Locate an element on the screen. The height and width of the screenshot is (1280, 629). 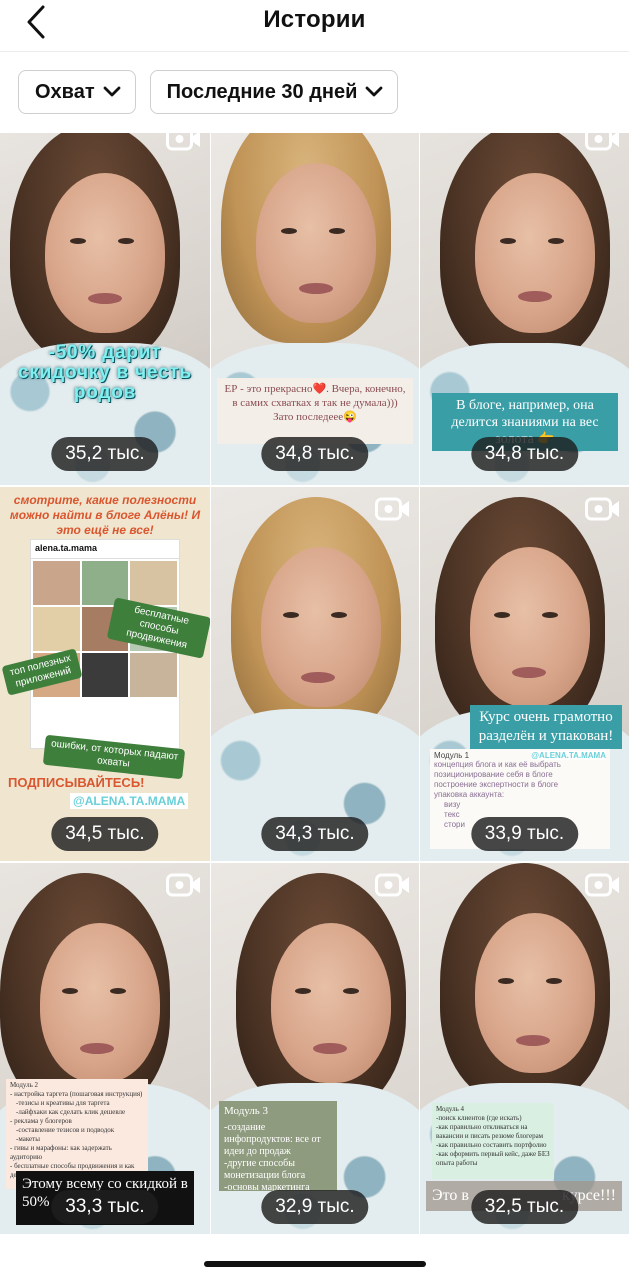
reach-count: 32,9 тыс. is located at coordinates (315, 1207).